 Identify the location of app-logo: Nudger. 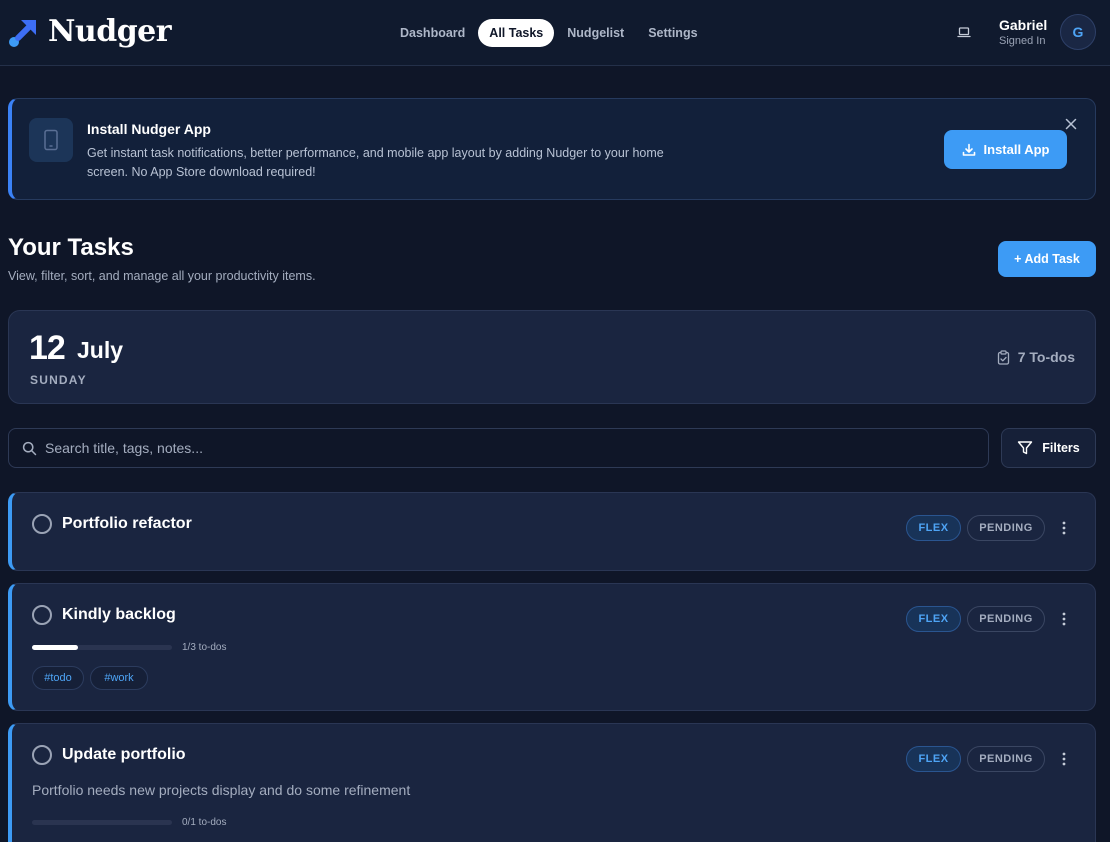
(90, 31).